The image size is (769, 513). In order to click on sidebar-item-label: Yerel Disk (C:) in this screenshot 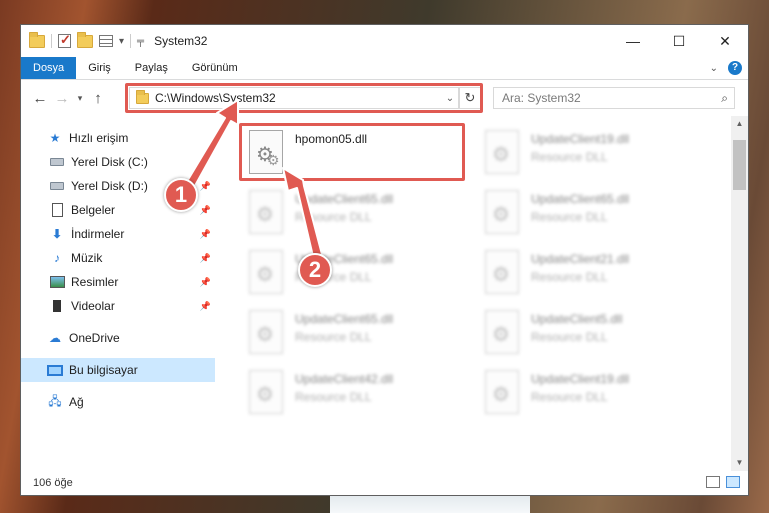, I will do `click(109, 162)`.